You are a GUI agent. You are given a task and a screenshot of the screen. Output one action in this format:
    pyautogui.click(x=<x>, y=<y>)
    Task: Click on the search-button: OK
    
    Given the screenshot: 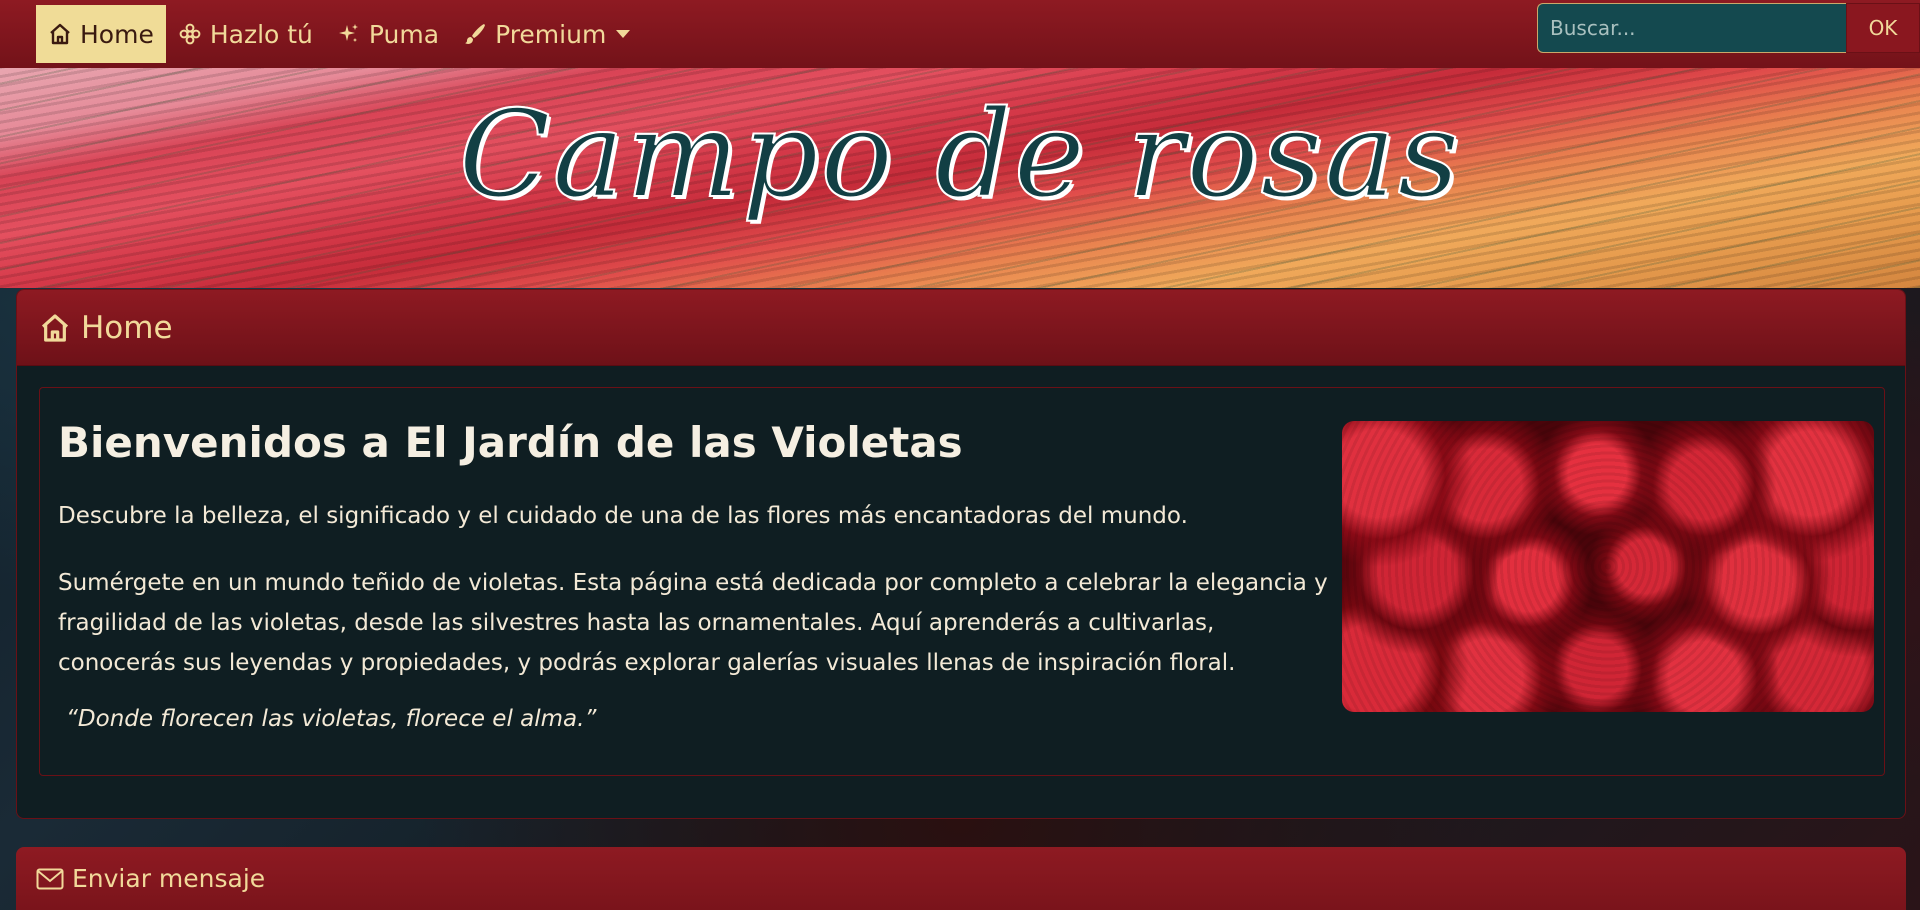 What is the action you would take?
    pyautogui.click(x=1883, y=28)
    